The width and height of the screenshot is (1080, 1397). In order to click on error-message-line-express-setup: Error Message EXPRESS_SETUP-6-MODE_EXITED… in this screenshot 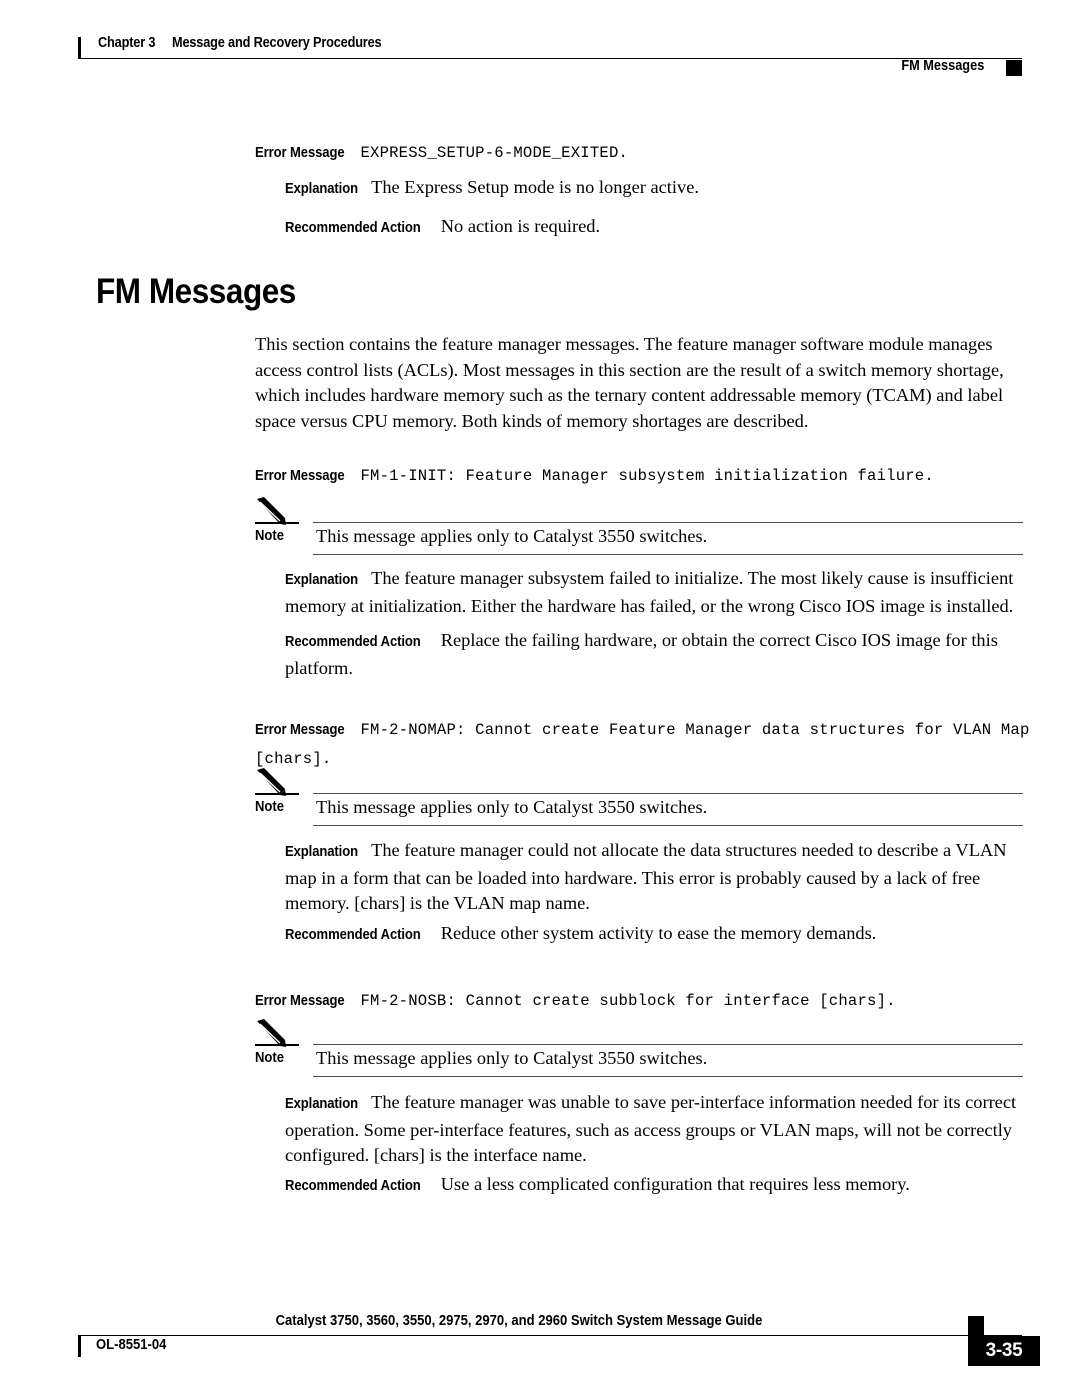, I will do `click(650, 152)`.